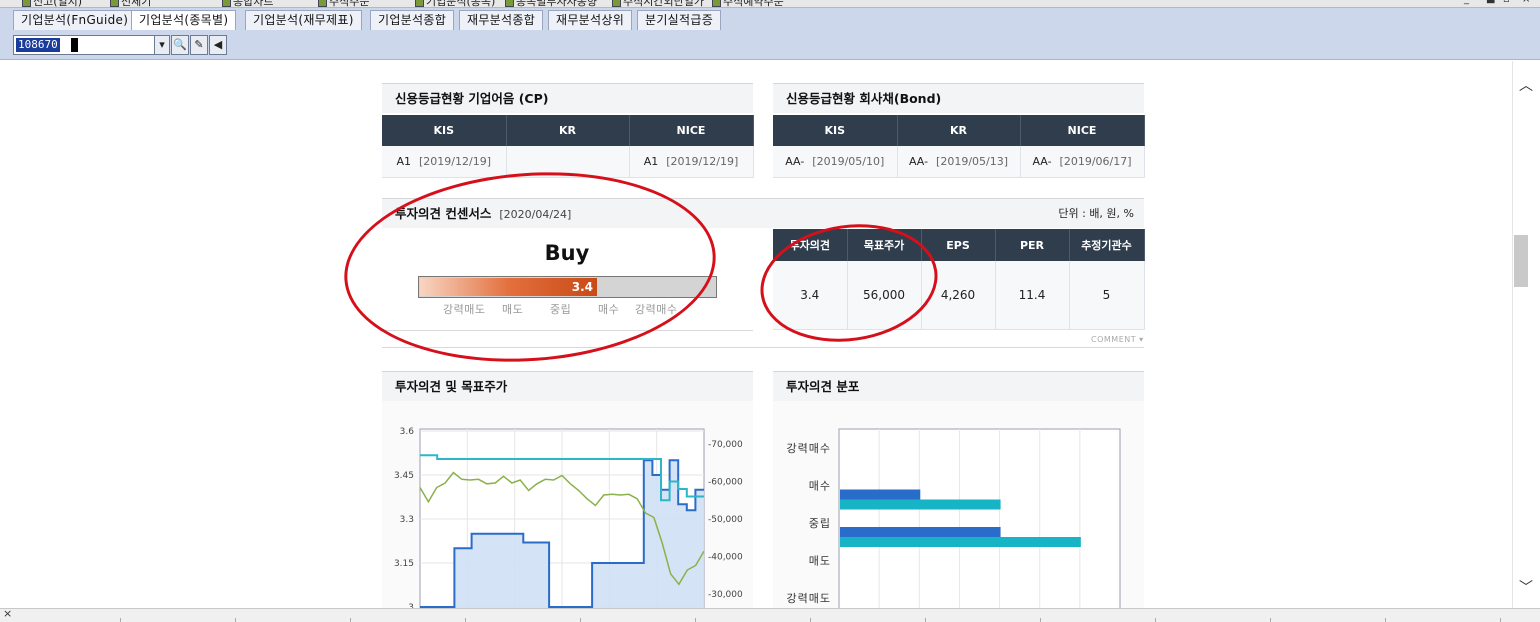  What do you see at coordinates (1107, 295) in the screenshot?
I see `institutions-value: 5` at bounding box center [1107, 295].